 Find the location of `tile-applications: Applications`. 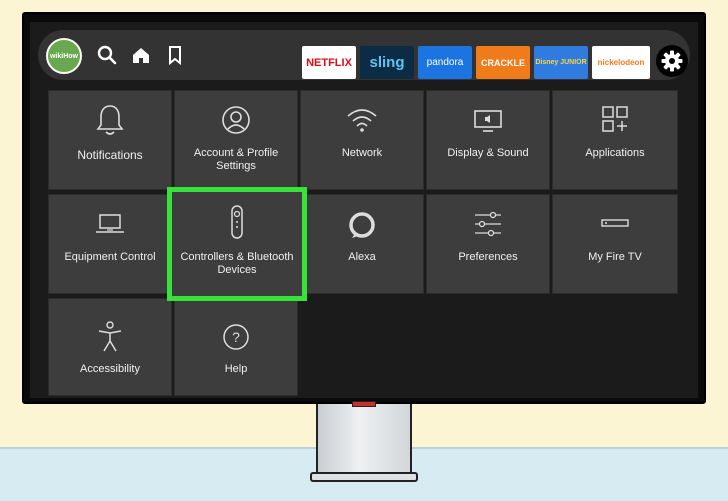

tile-applications: Applications is located at coordinates (615, 140).